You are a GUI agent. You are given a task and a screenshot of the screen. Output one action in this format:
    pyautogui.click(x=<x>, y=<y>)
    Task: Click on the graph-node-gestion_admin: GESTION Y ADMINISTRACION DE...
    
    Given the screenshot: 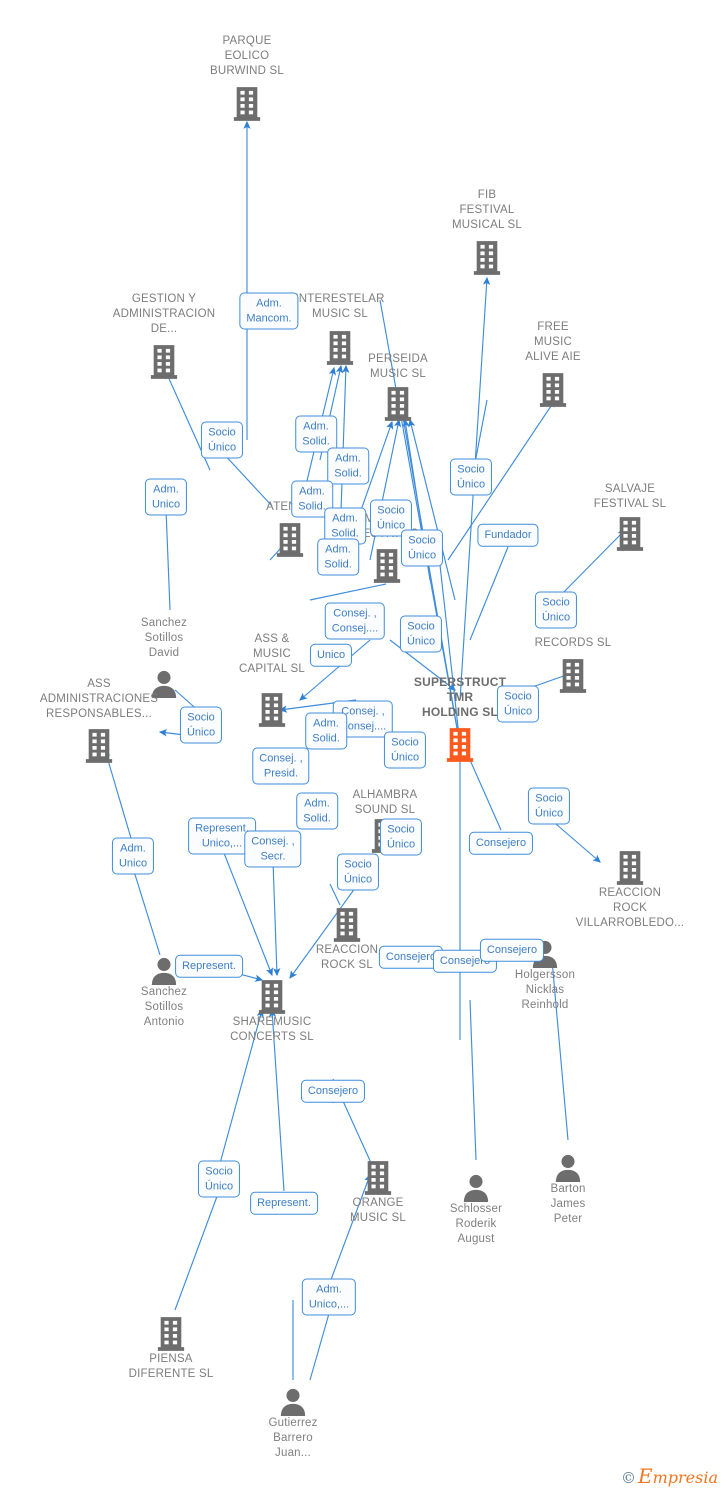 What is the action you would take?
    pyautogui.click(x=164, y=336)
    